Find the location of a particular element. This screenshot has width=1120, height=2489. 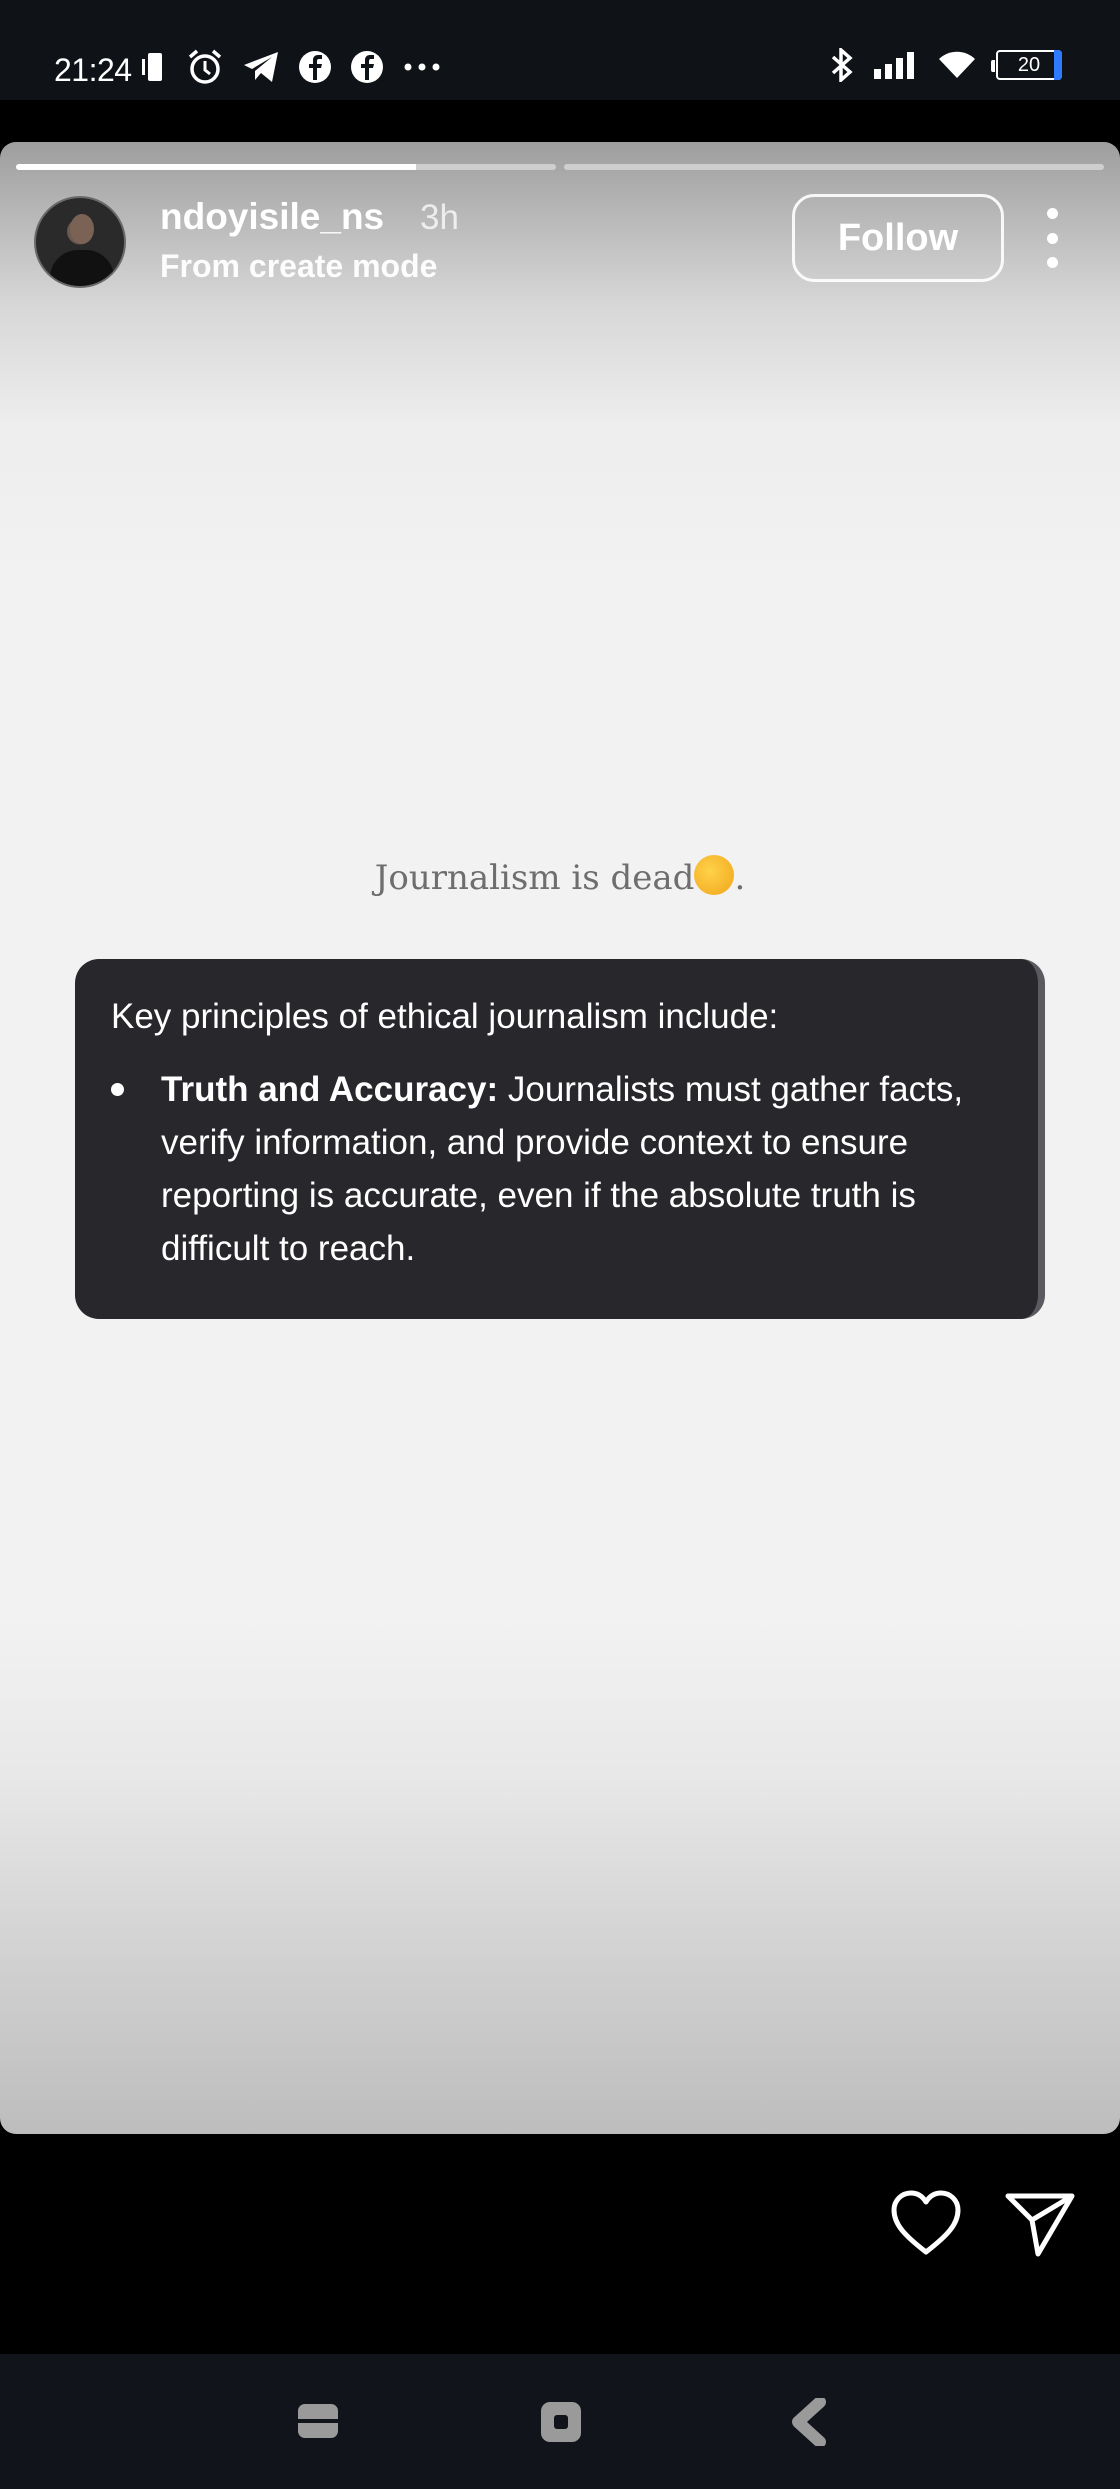

notification-icons is located at coordinates (292, 67).